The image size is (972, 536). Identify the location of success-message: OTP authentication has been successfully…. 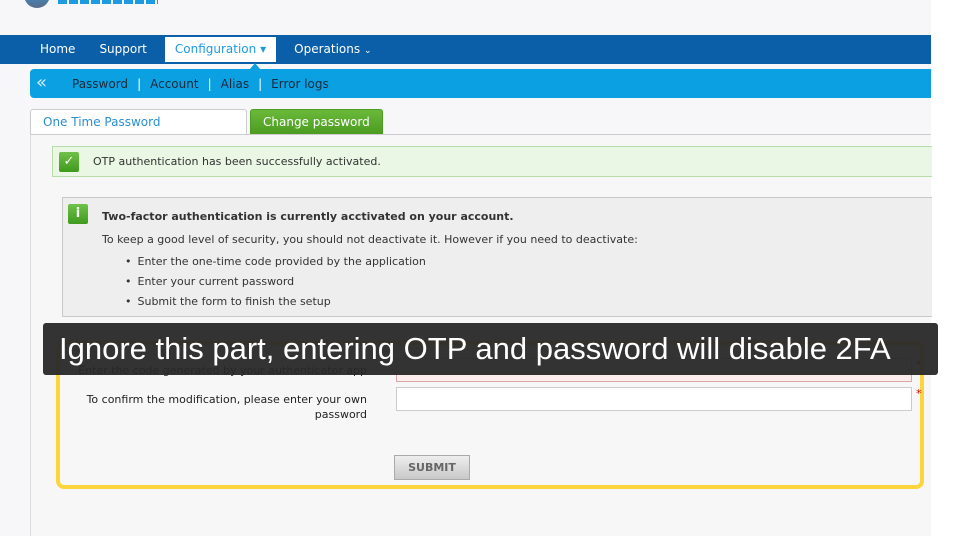
(237, 161).